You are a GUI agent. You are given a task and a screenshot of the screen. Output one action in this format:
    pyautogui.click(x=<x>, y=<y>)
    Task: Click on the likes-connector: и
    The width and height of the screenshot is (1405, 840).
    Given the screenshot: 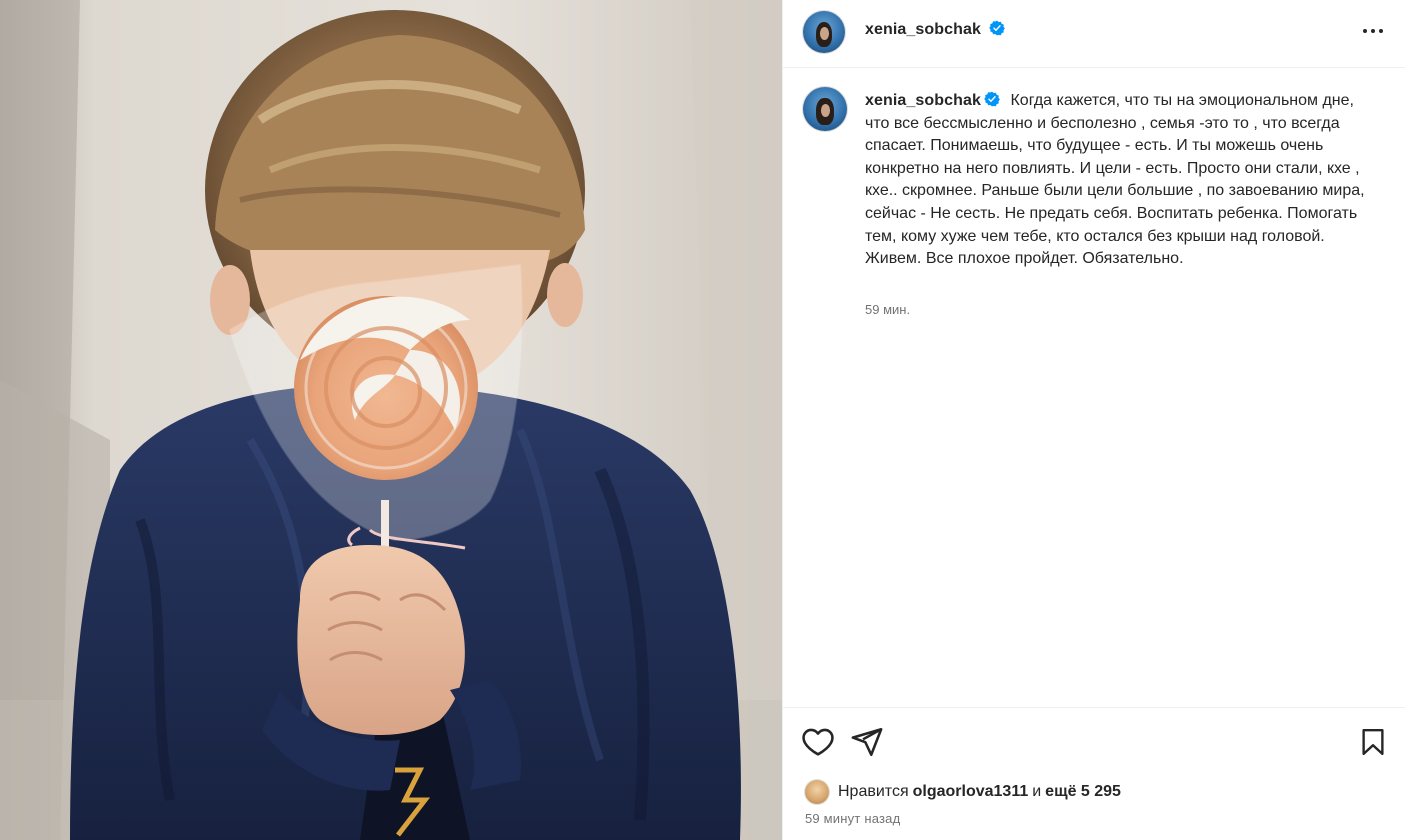 What is the action you would take?
    pyautogui.click(x=1037, y=791)
    